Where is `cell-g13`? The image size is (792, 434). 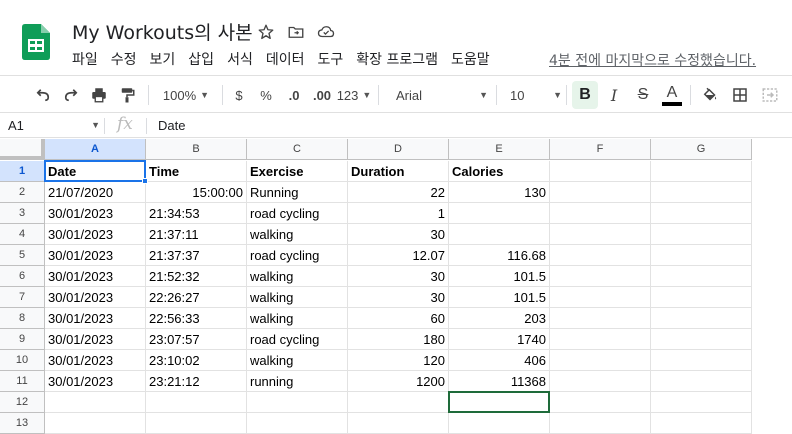
cell-g13 is located at coordinates (701, 423).